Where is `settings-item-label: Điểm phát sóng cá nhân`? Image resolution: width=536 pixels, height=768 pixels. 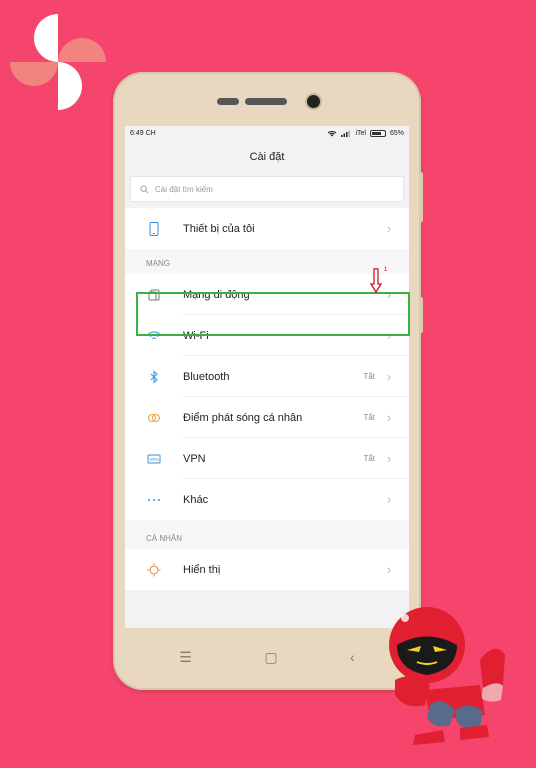
settings-item-label: Điểm phát sóng cá nhân is located at coordinates (243, 417).